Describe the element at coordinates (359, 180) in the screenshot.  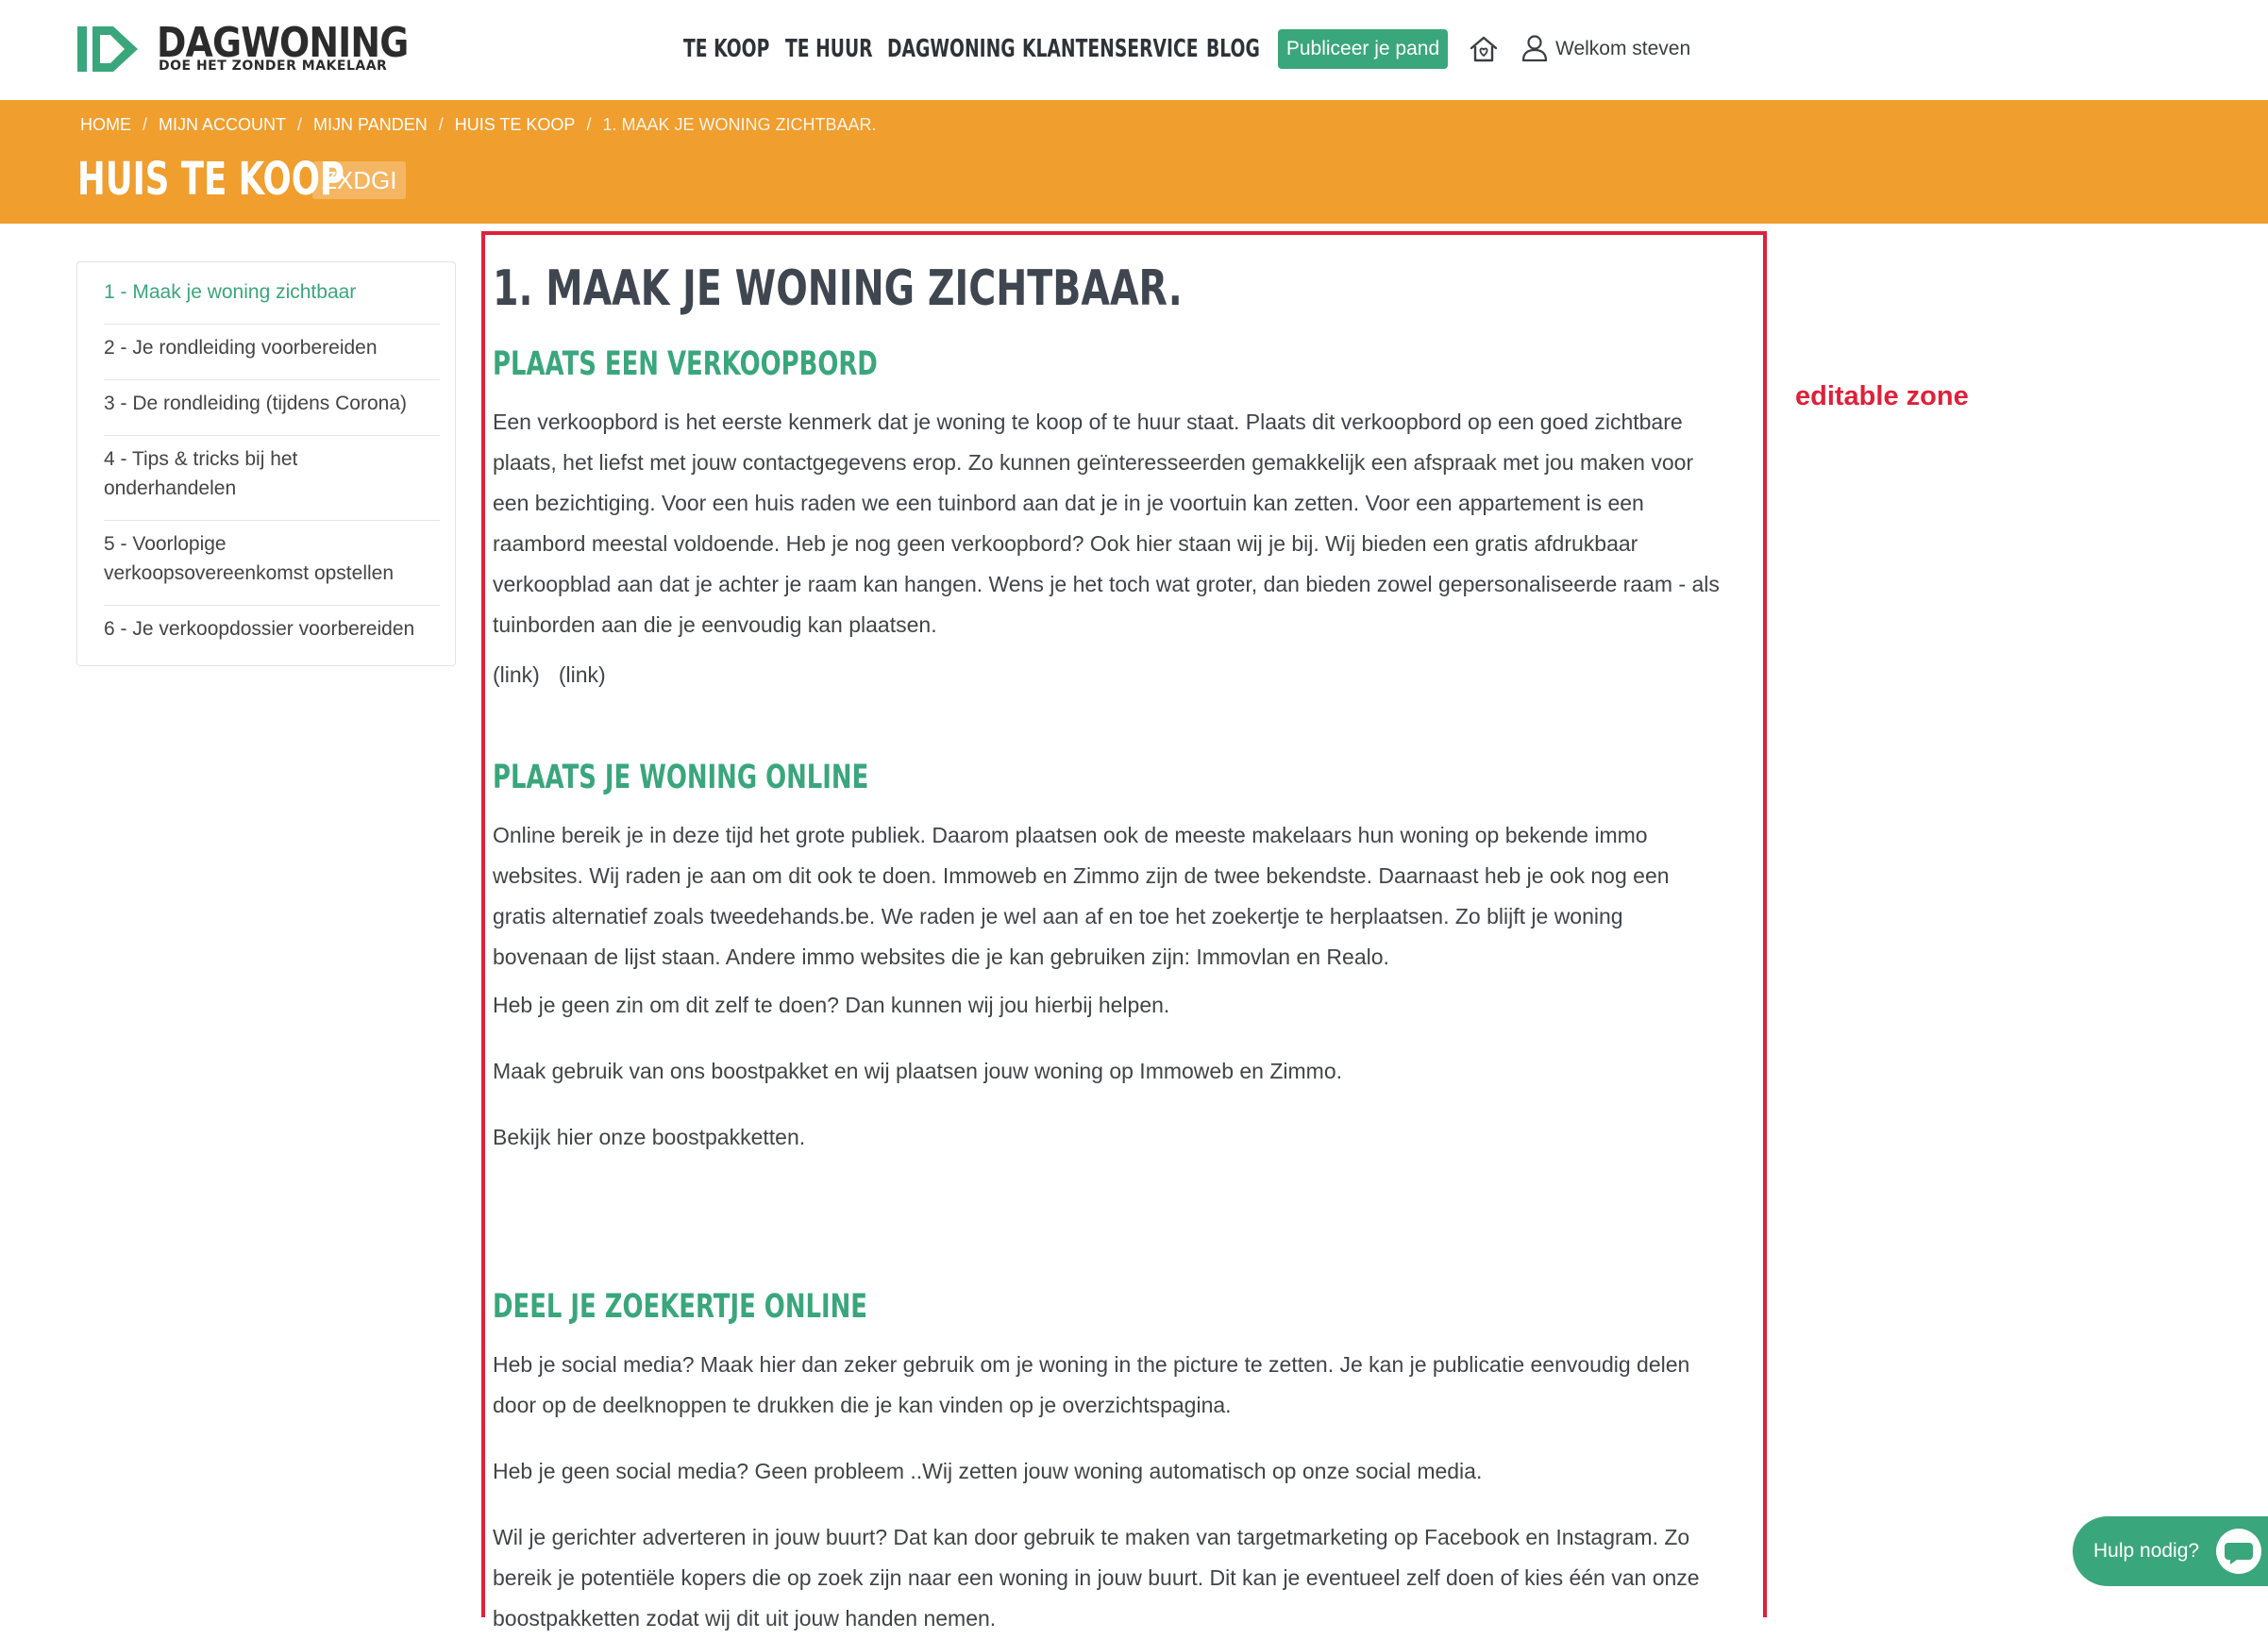
I see `property-code-badge: ZXDGI` at that location.